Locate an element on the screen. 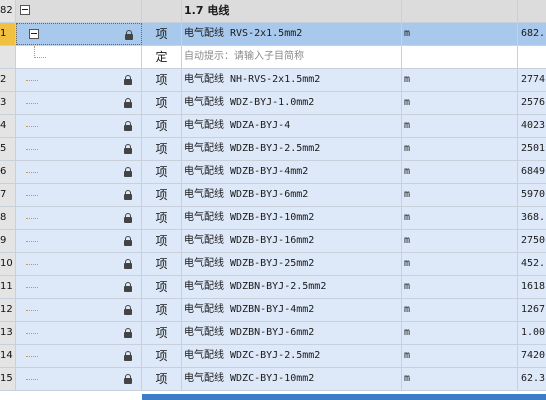 The image size is (546, 400). item-name: 电气配线 WDZB-BYJ-4mm2 is located at coordinates (292, 172).